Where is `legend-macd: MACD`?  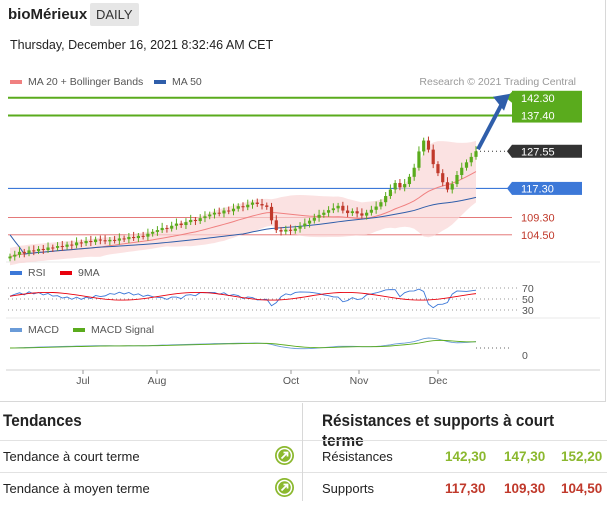
legend-macd: MACD is located at coordinates (34, 330).